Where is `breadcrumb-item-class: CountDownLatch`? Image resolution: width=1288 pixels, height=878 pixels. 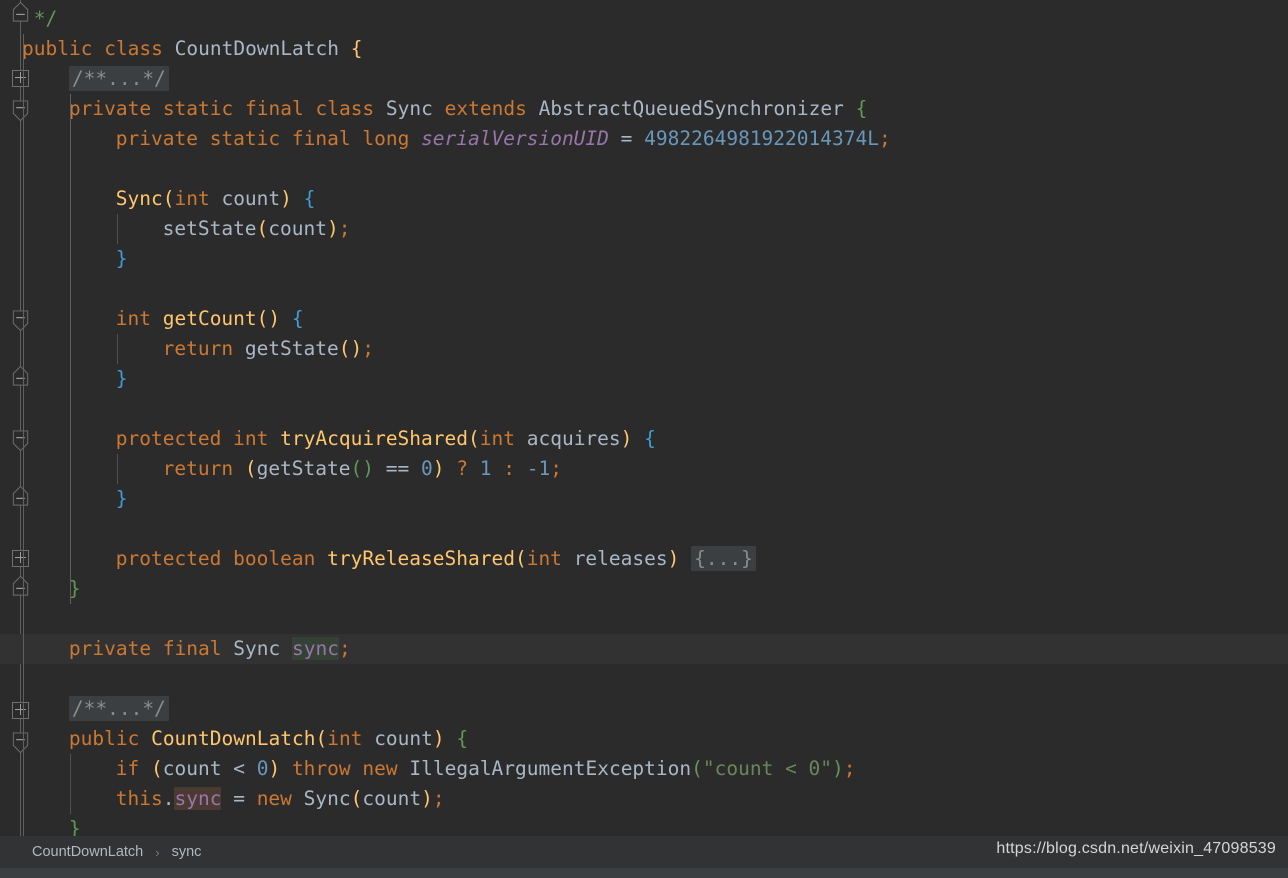
breadcrumb-item-class: CountDownLatch is located at coordinates (87, 852).